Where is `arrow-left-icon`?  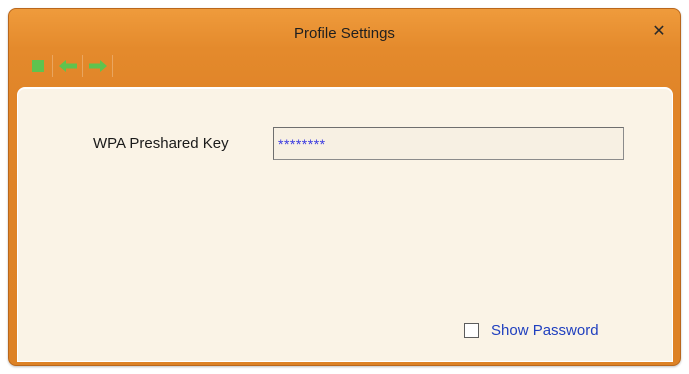
arrow-left-icon is located at coordinates (67, 66).